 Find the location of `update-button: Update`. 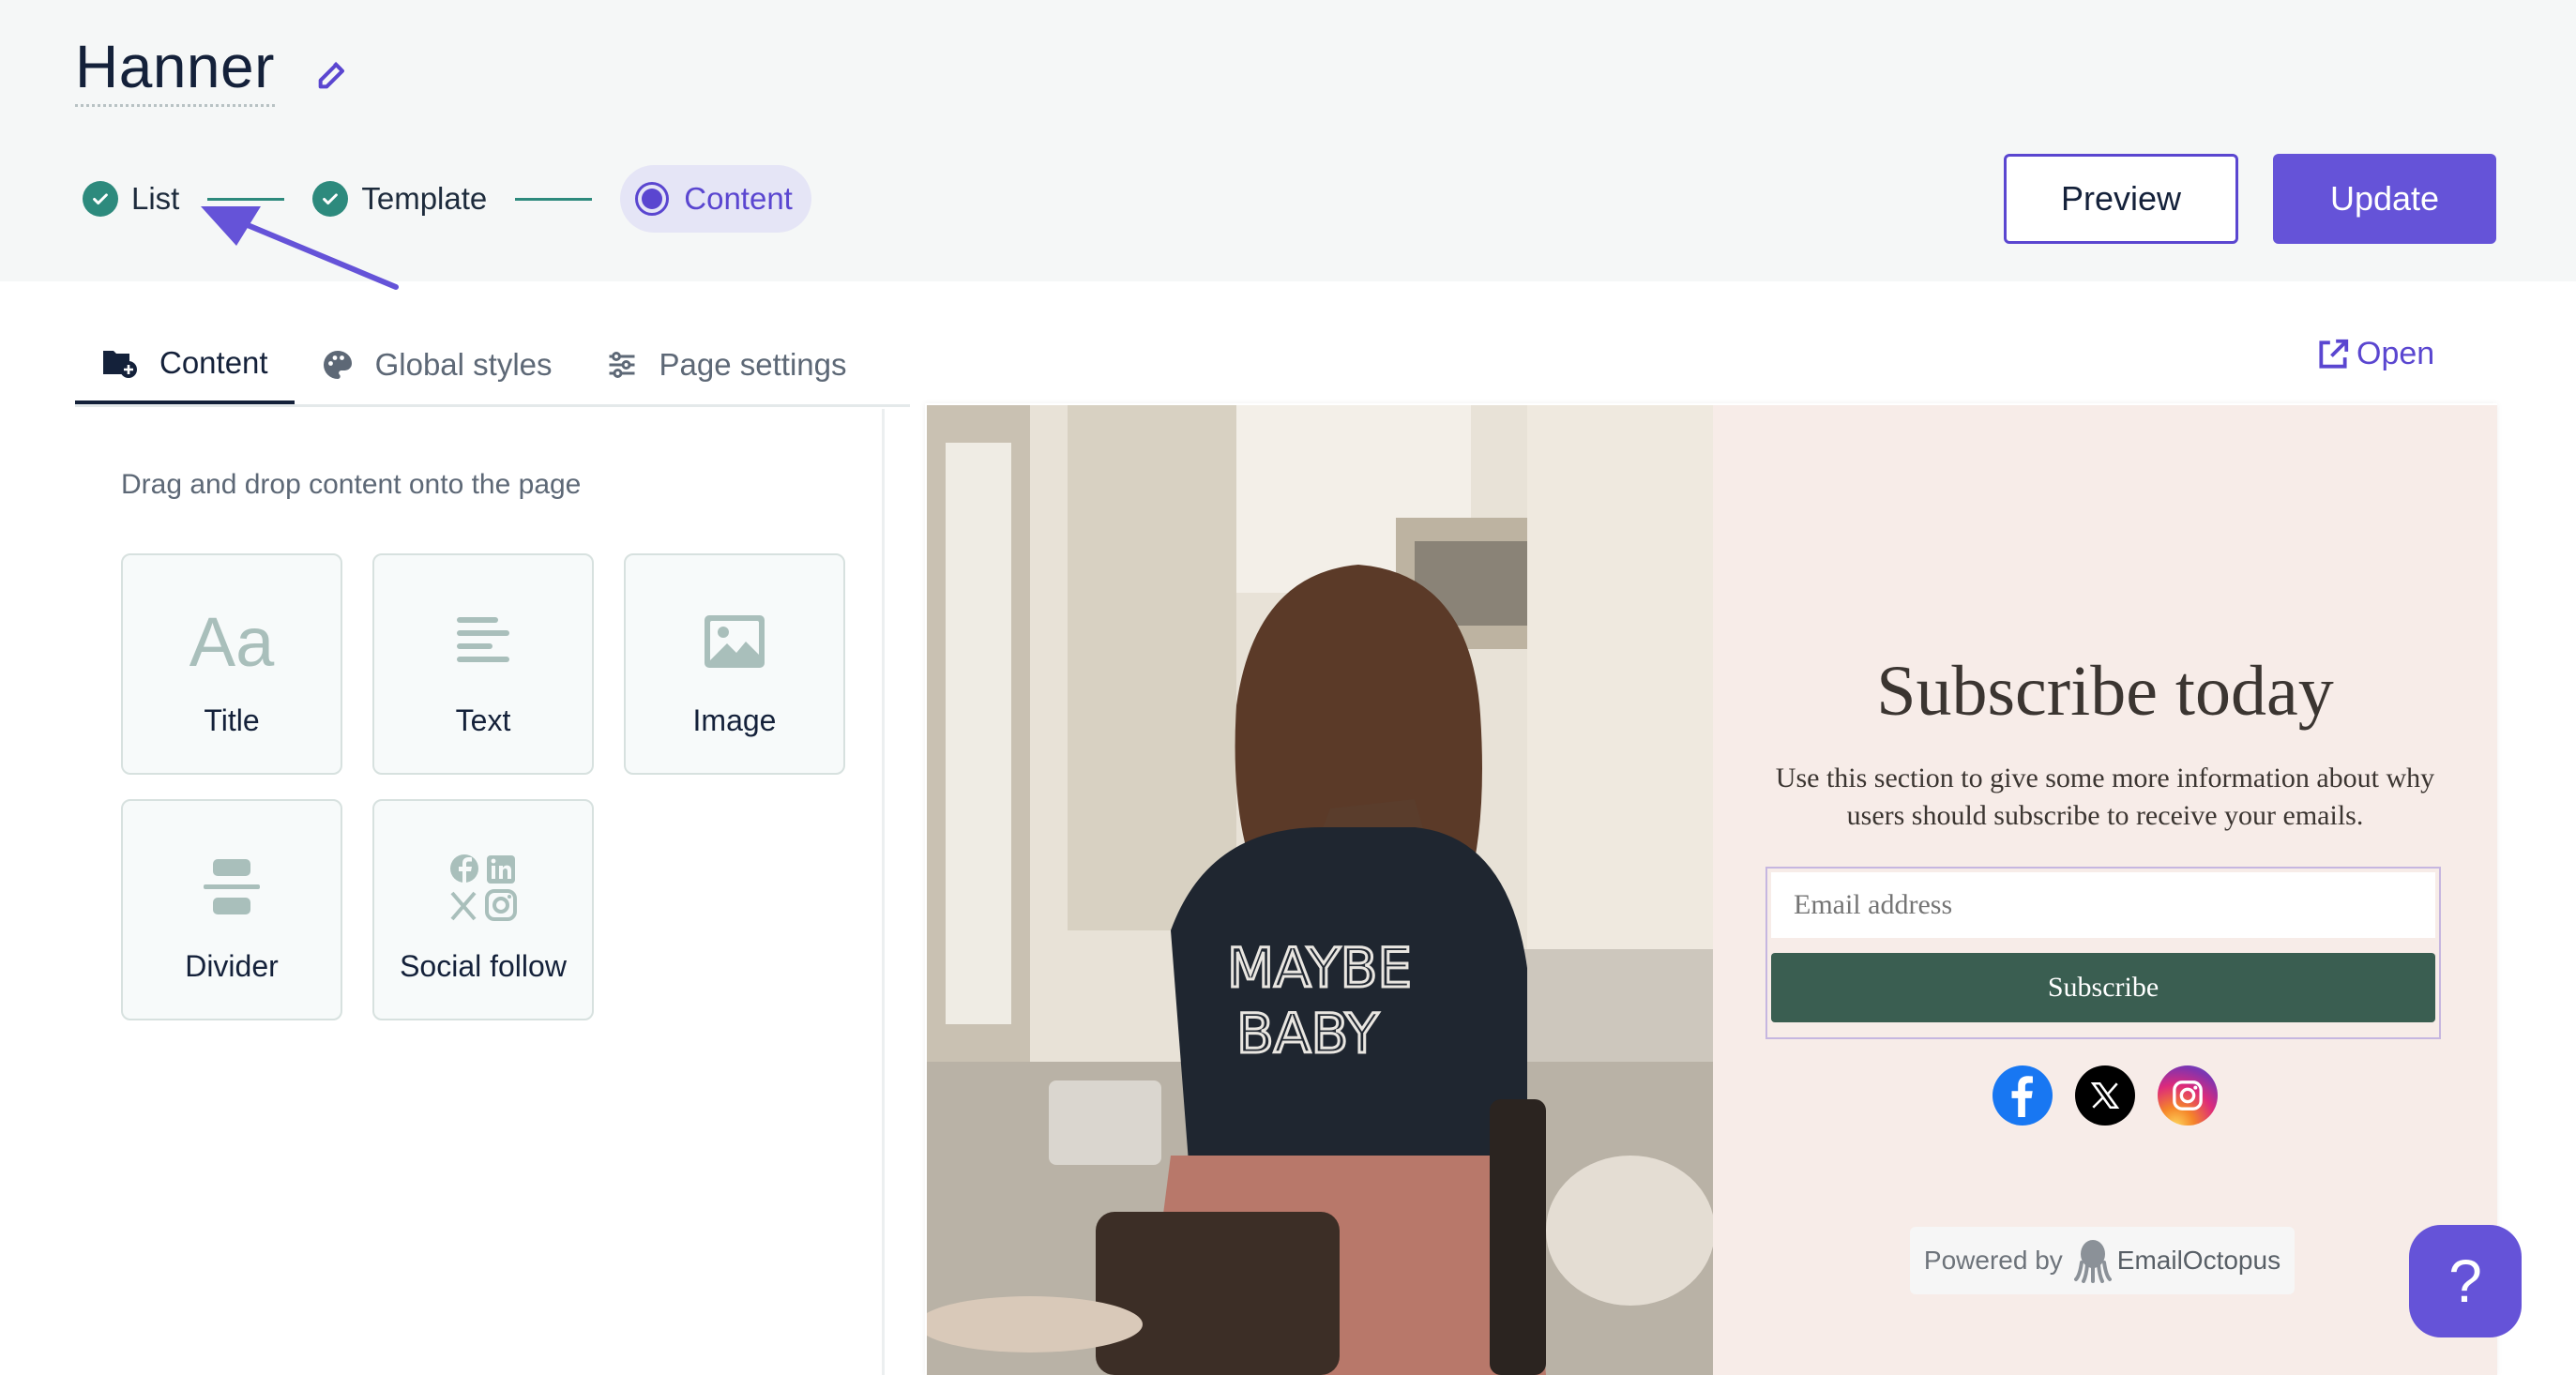

update-button: Update is located at coordinates (2384, 199).